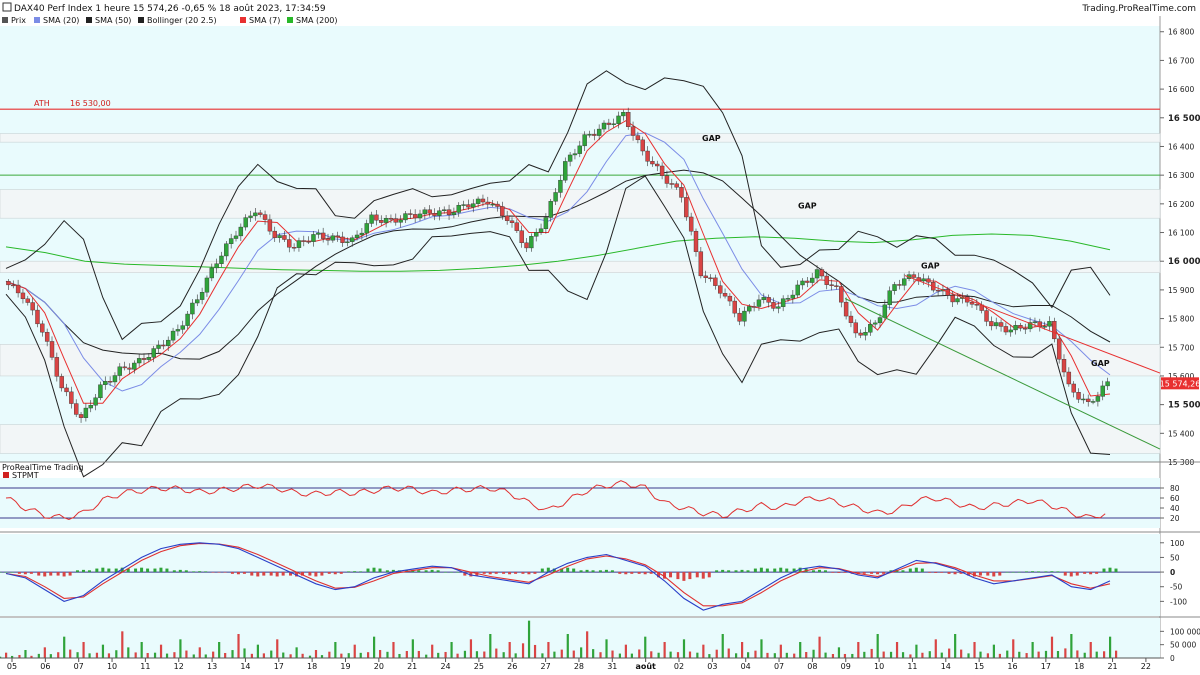 Image resolution: width=1200 pixels, height=675 pixels. I want to click on volume-panel: Volume100 00050 0000, so click(600, 640).